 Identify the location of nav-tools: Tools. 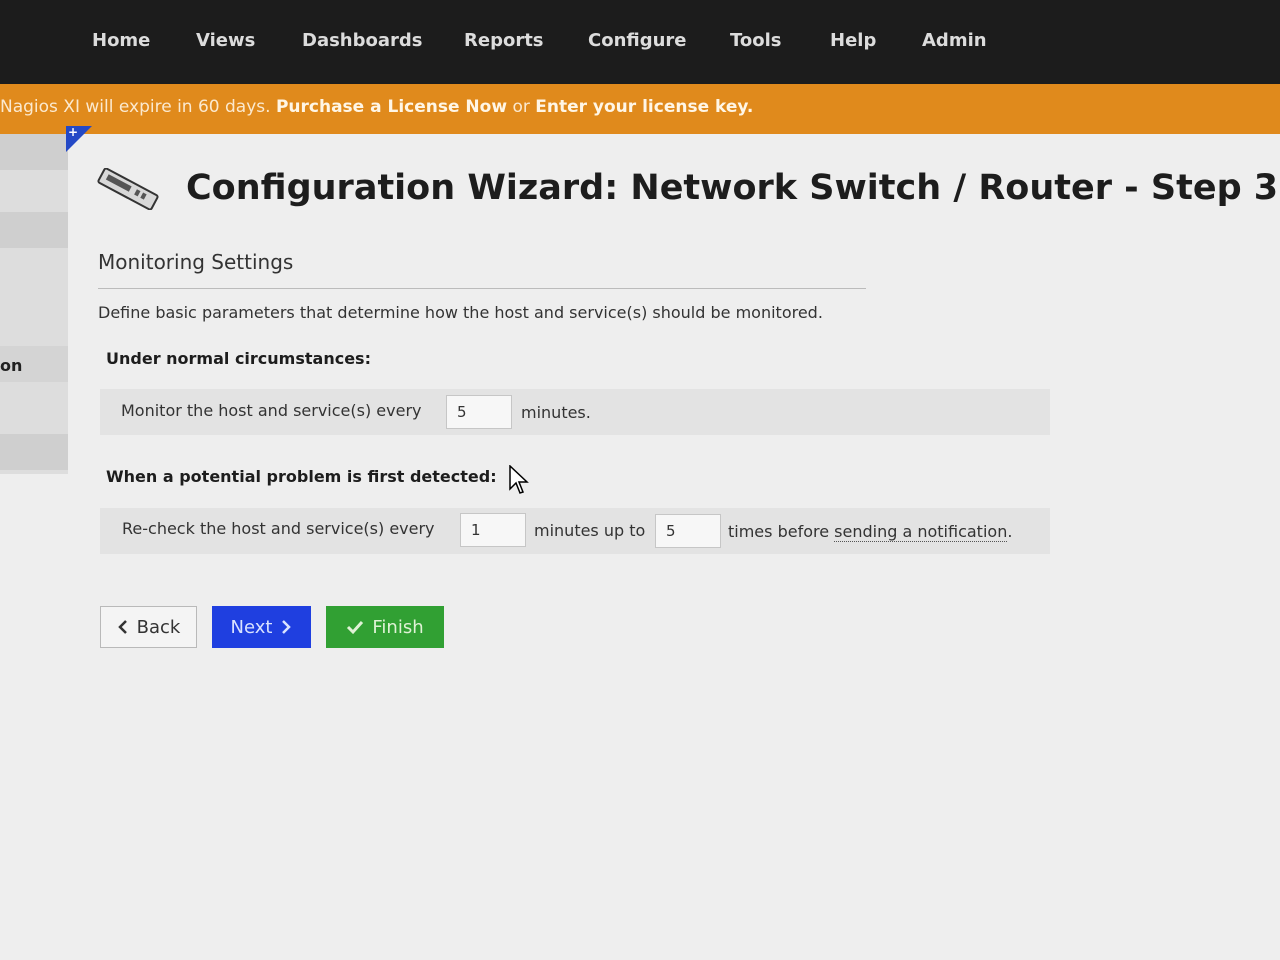
(756, 40).